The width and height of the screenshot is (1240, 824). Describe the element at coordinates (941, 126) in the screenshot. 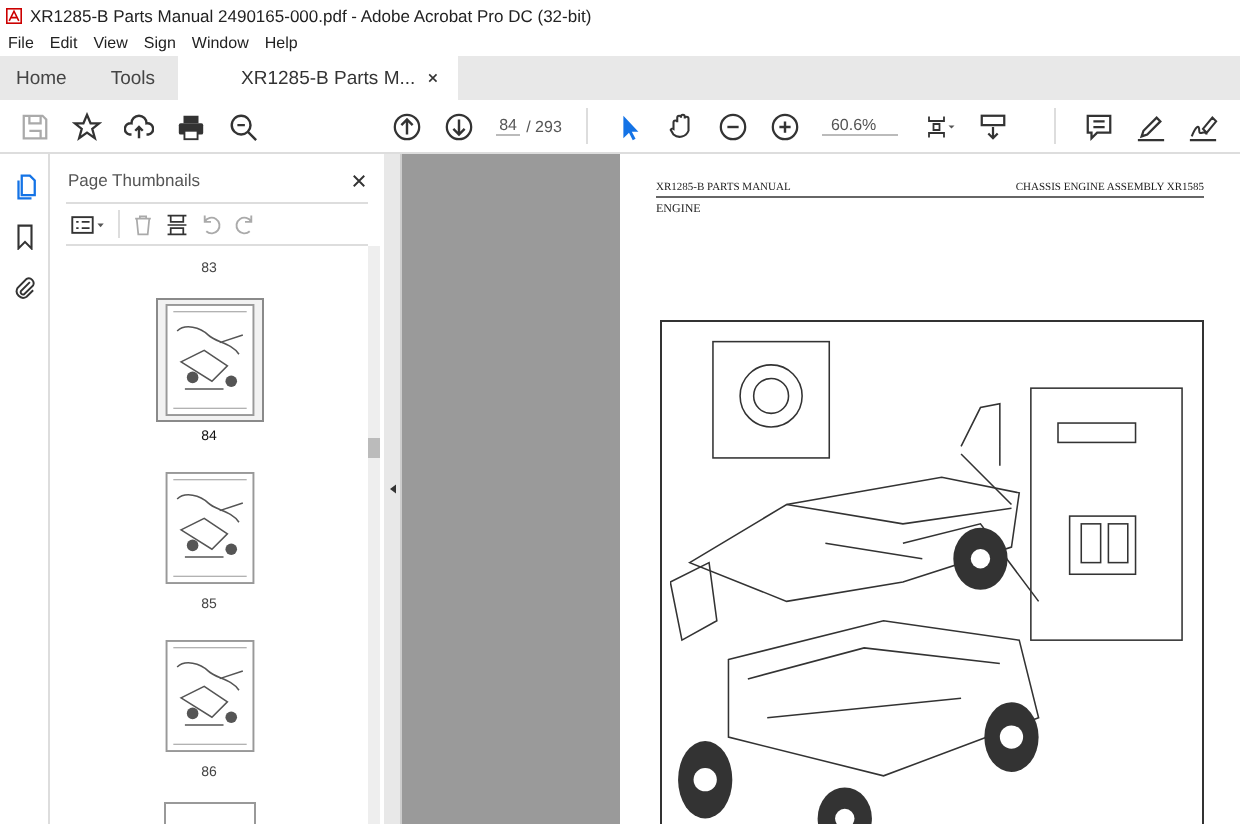

I see `fit-page-icon` at that location.